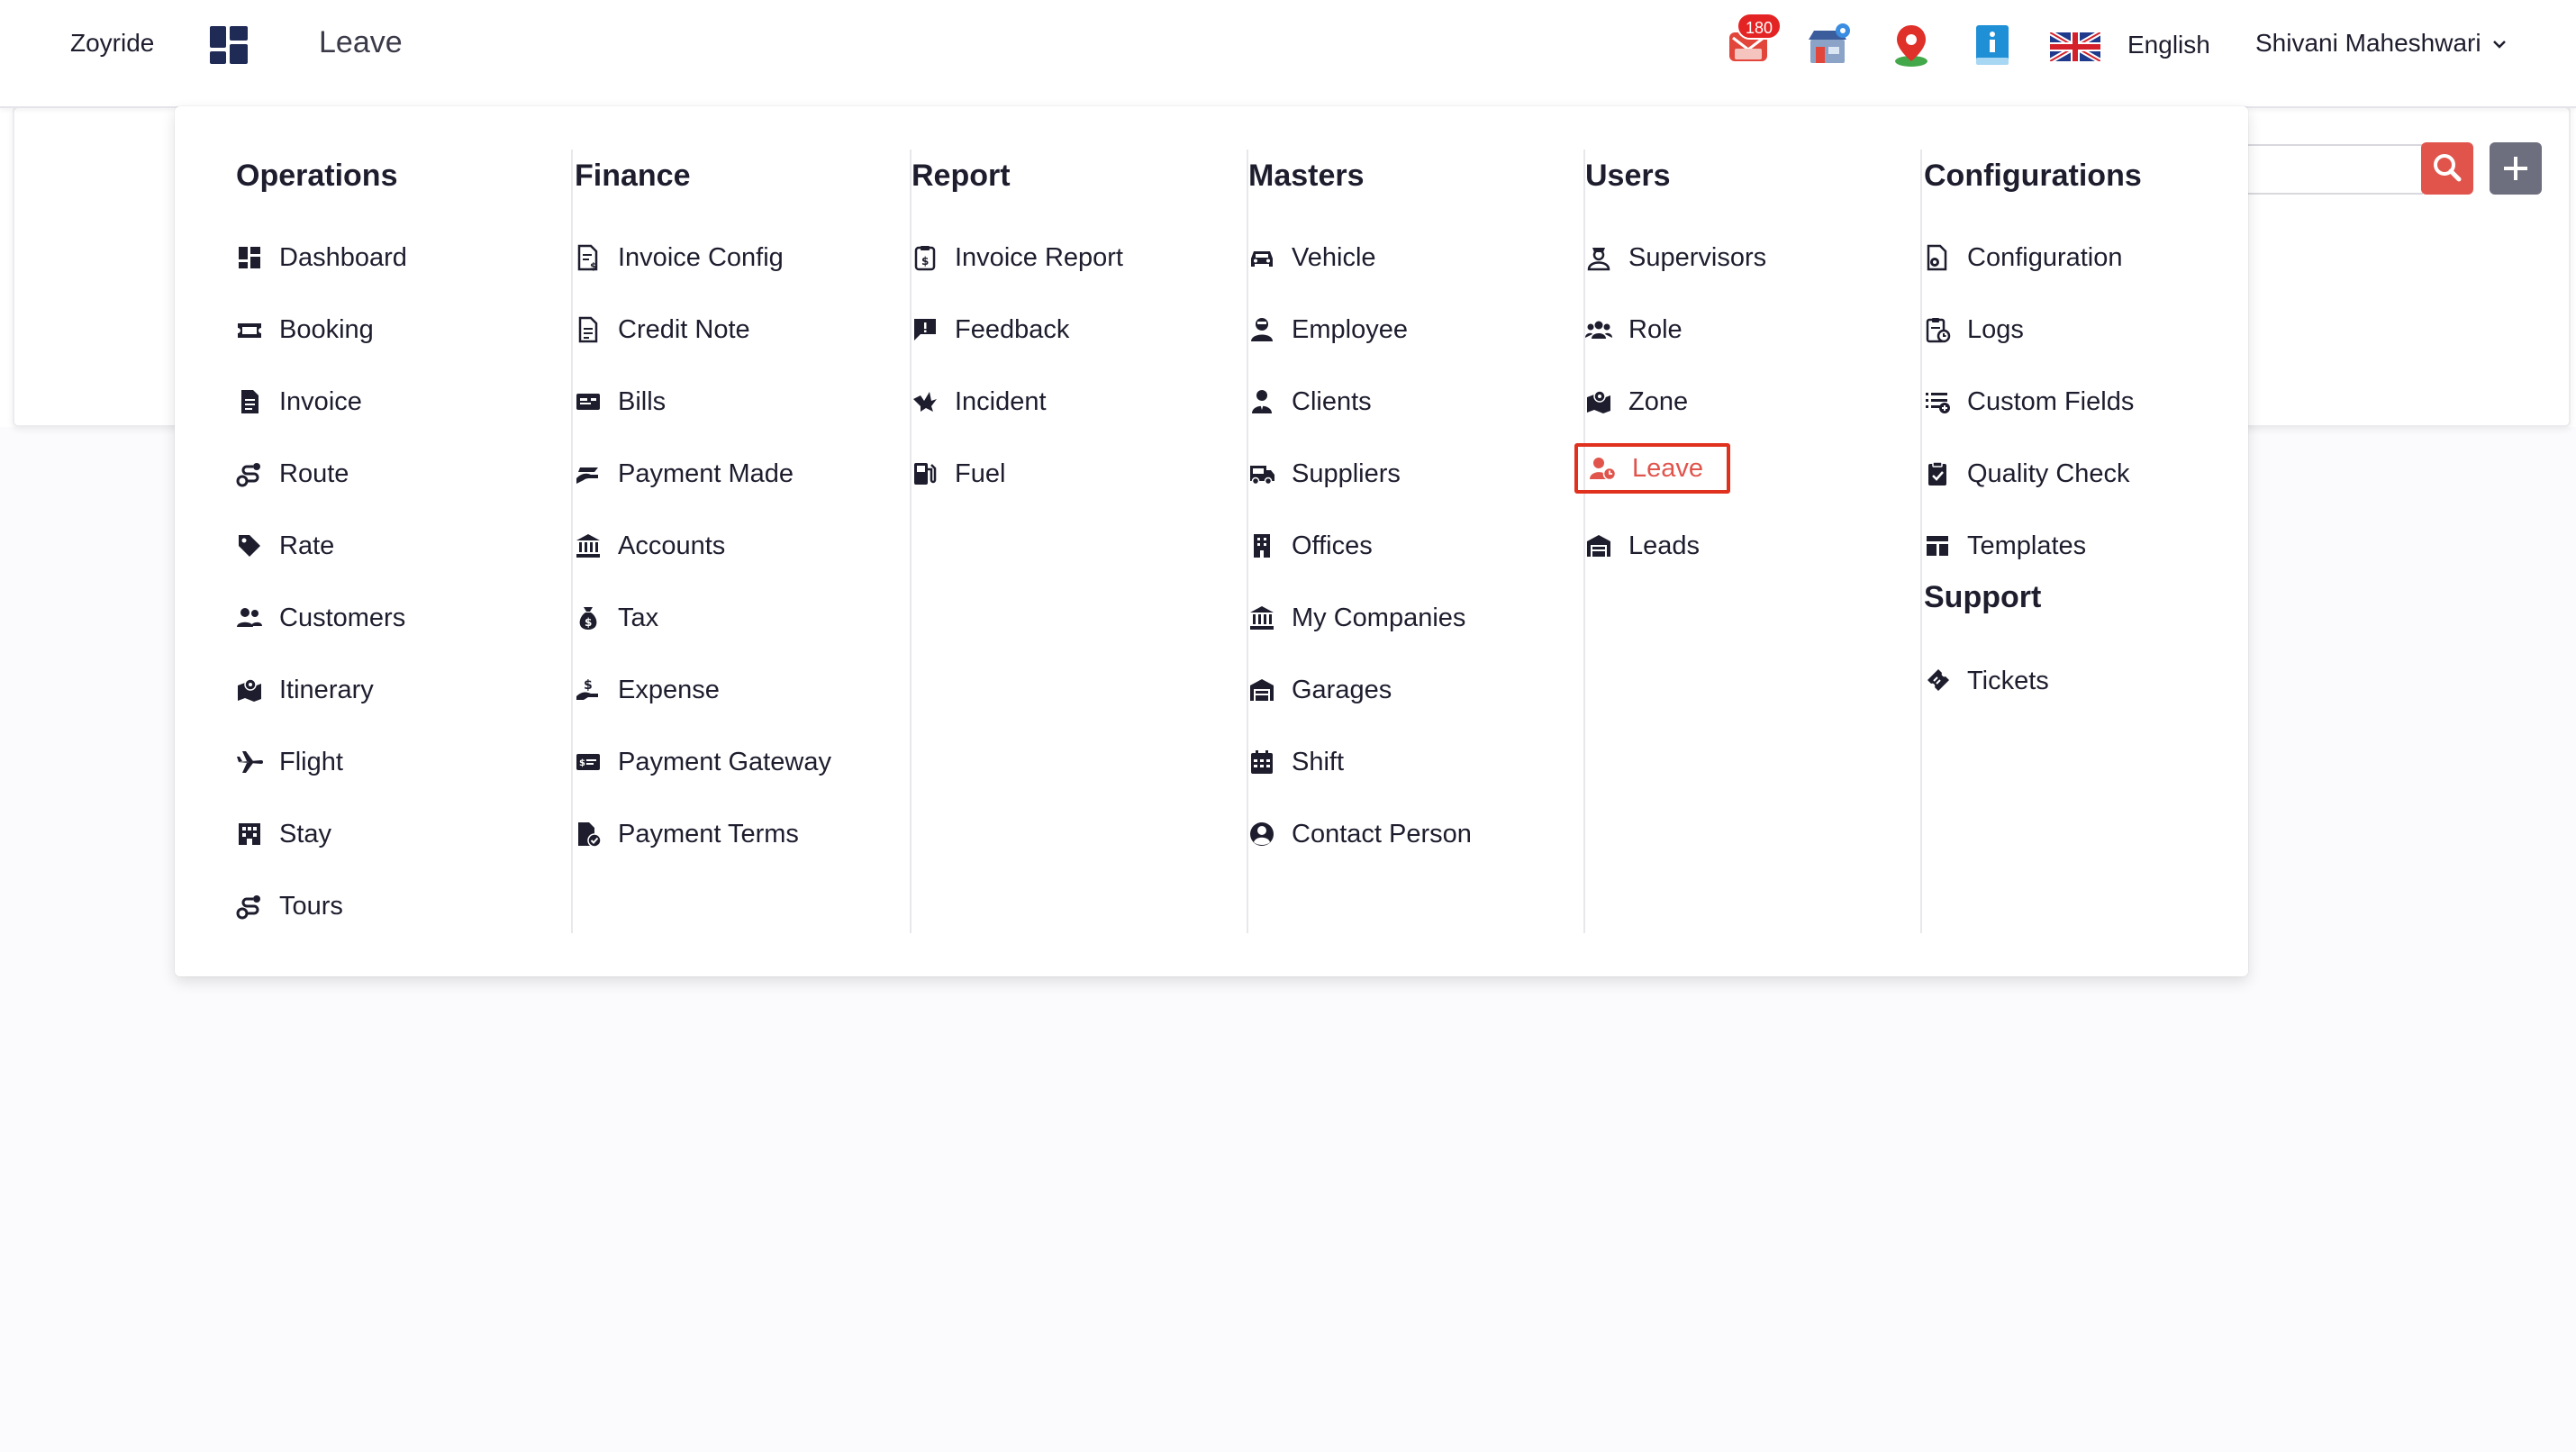 This screenshot has width=2576, height=1452. I want to click on info-book-icon, so click(1993, 45).